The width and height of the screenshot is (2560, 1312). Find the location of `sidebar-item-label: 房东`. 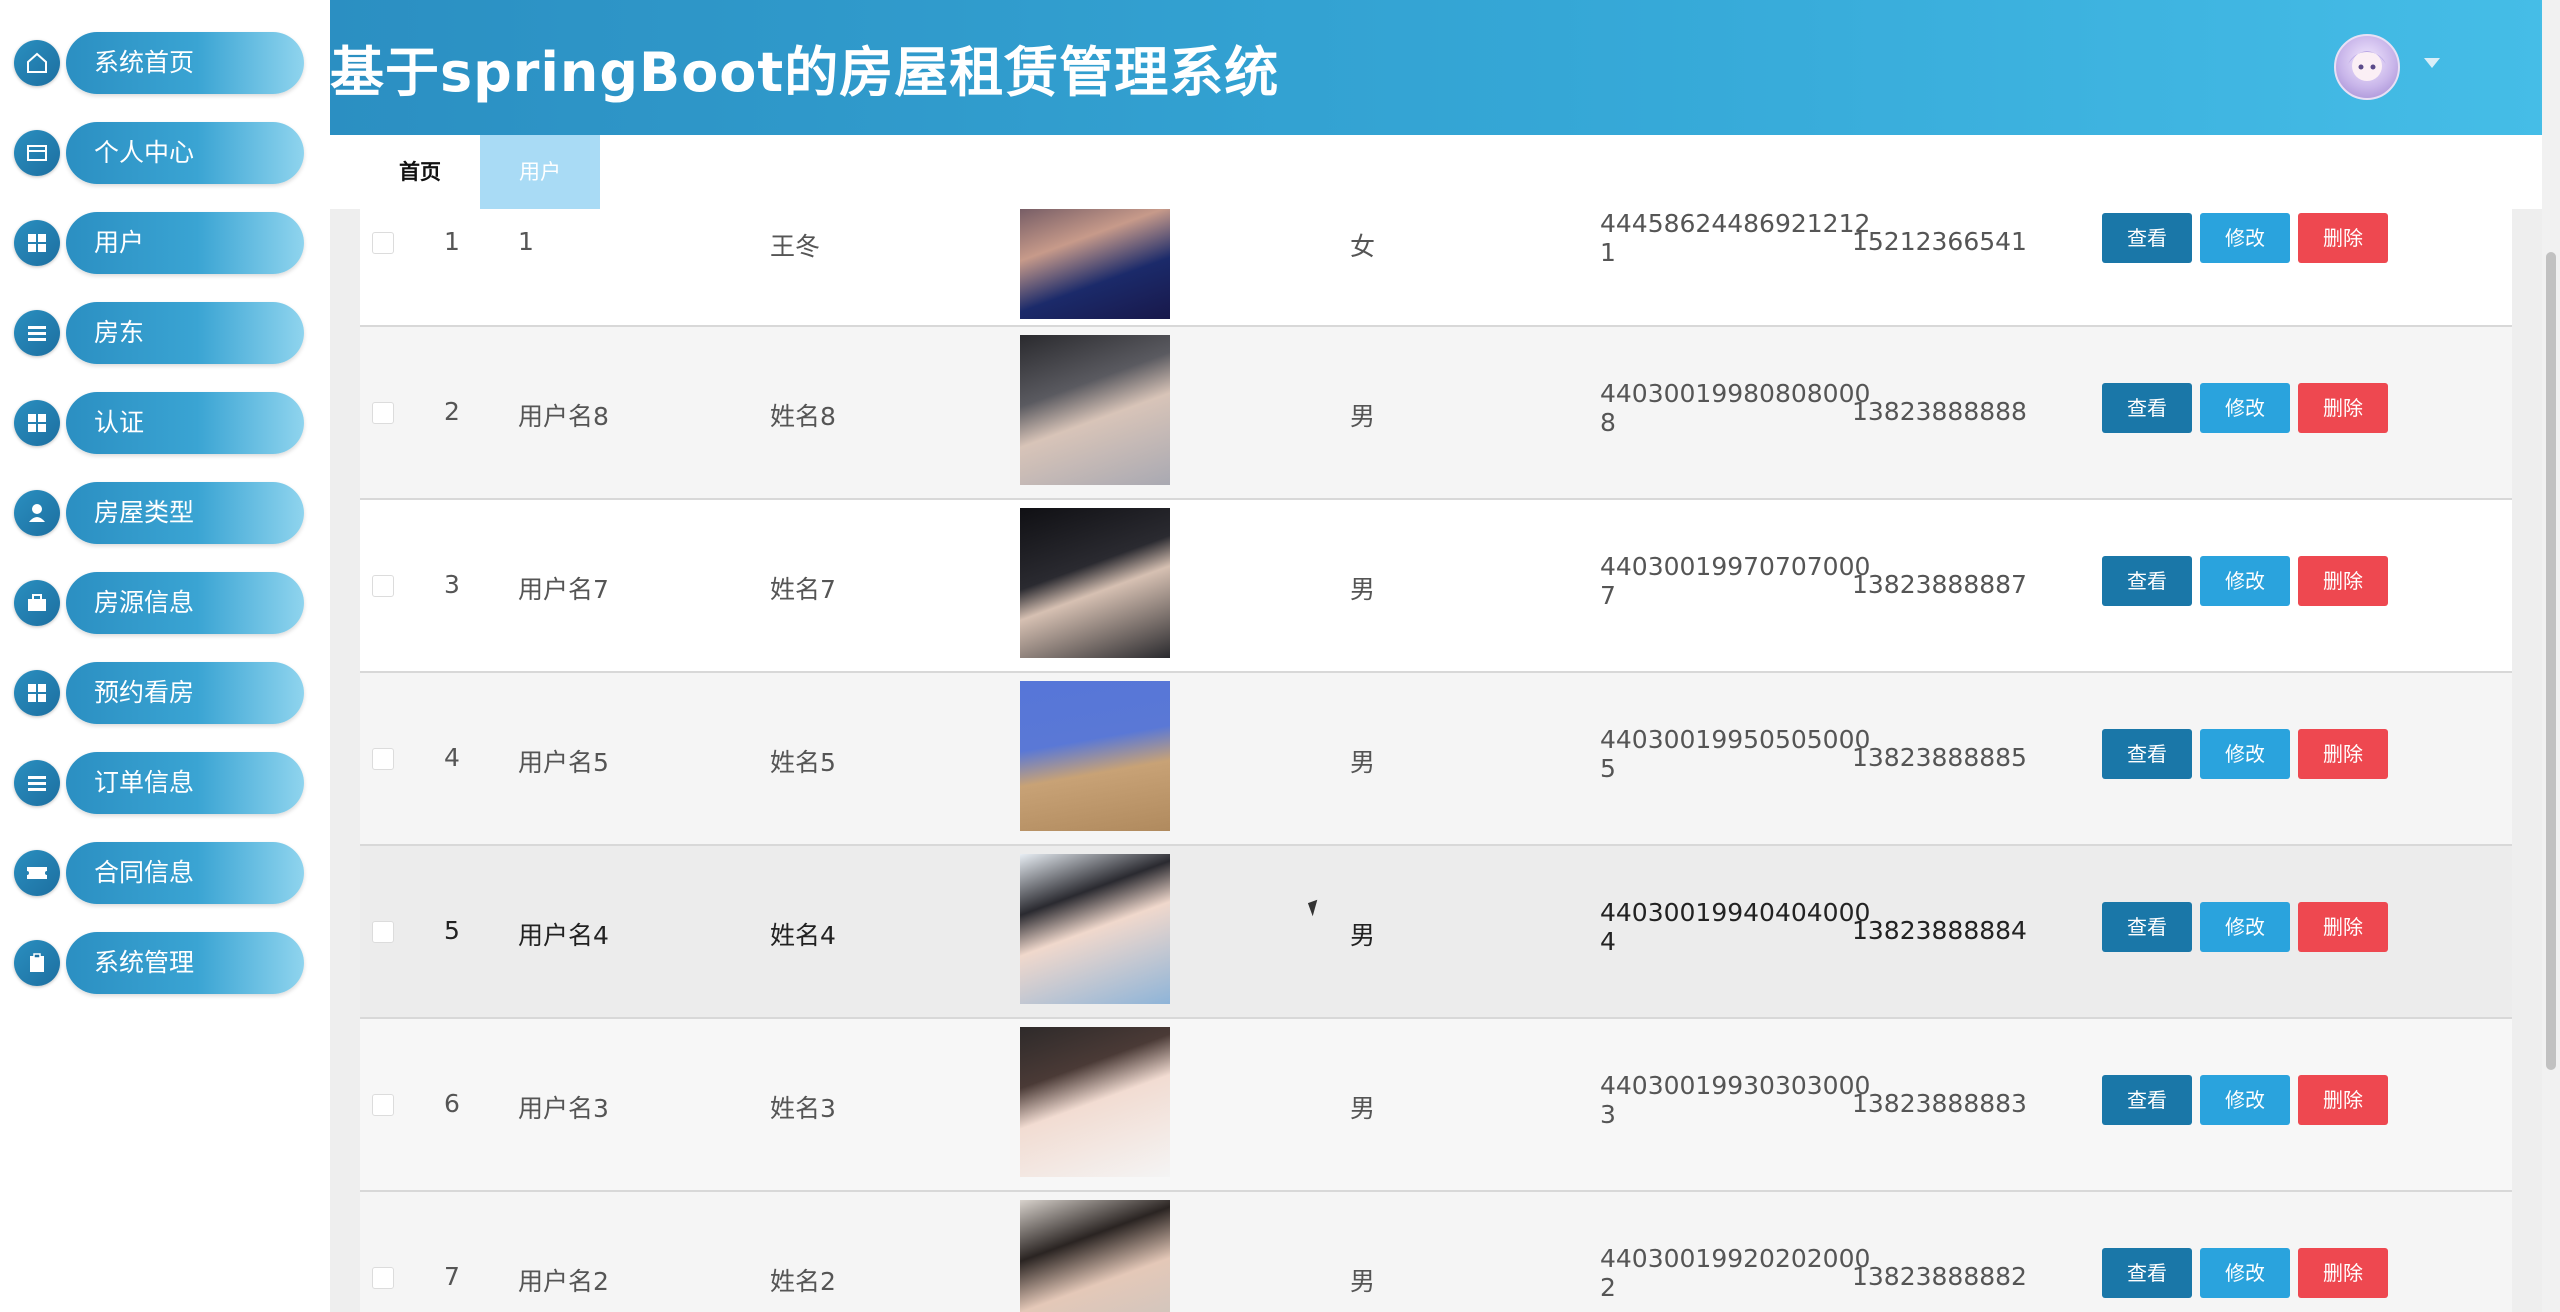

sidebar-item-label: 房东 is located at coordinates (119, 332).